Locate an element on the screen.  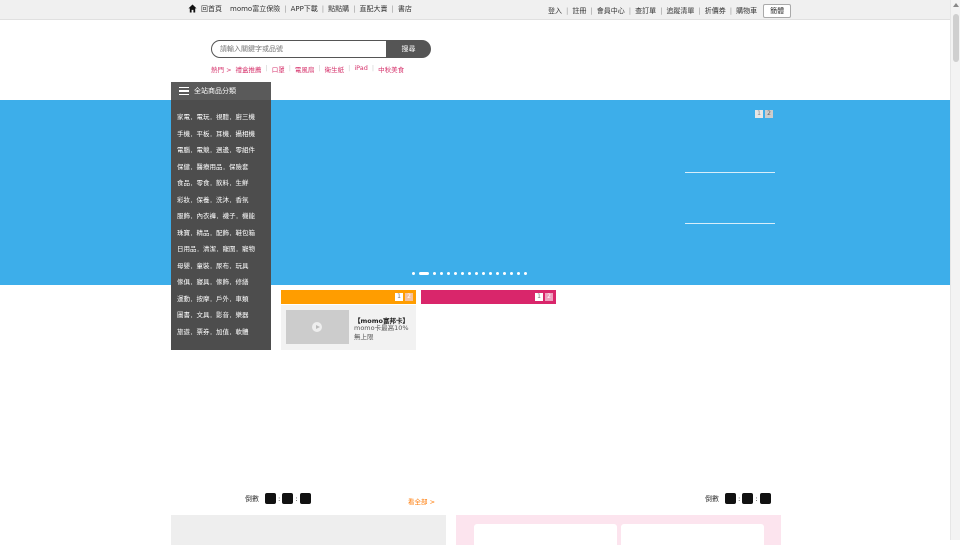
category-item: 電腦．電競．週邊．零組件 is located at coordinates (221, 150).